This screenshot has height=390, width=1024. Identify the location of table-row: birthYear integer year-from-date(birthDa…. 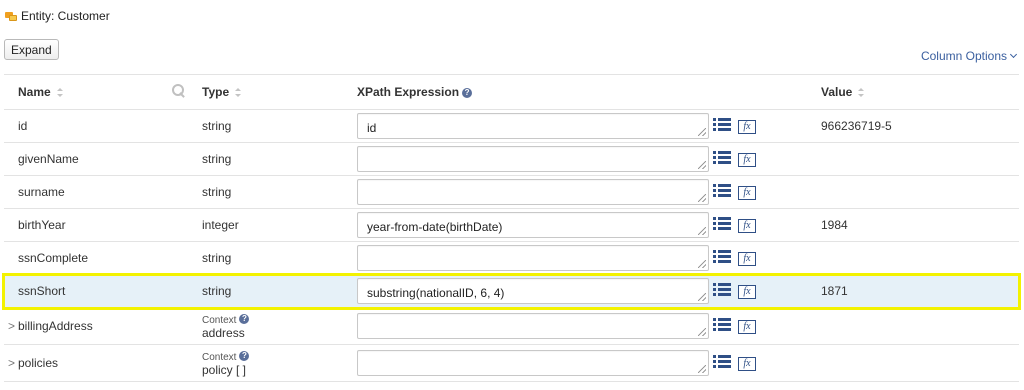
(511, 225).